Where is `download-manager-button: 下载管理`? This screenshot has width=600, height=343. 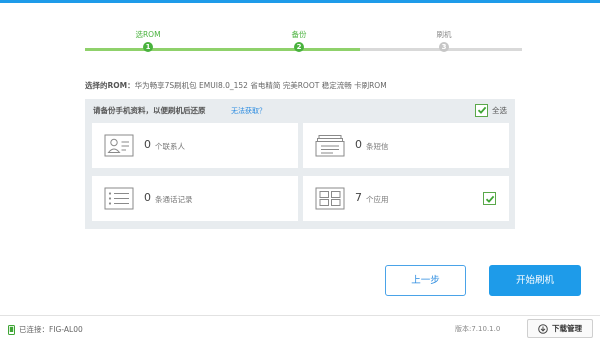
download-manager-button: 下载管理 is located at coordinates (560, 328).